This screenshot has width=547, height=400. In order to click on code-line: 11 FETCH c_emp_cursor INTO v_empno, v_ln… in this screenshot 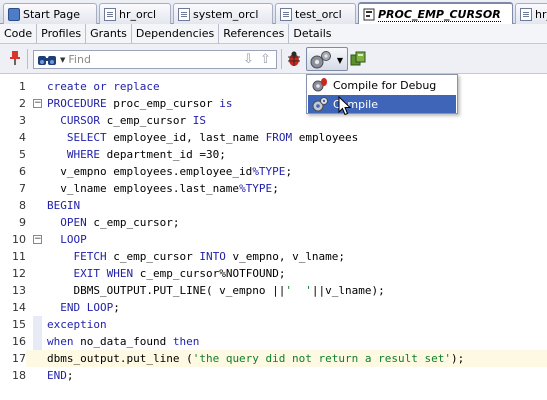, I will do `click(273, 256)`.